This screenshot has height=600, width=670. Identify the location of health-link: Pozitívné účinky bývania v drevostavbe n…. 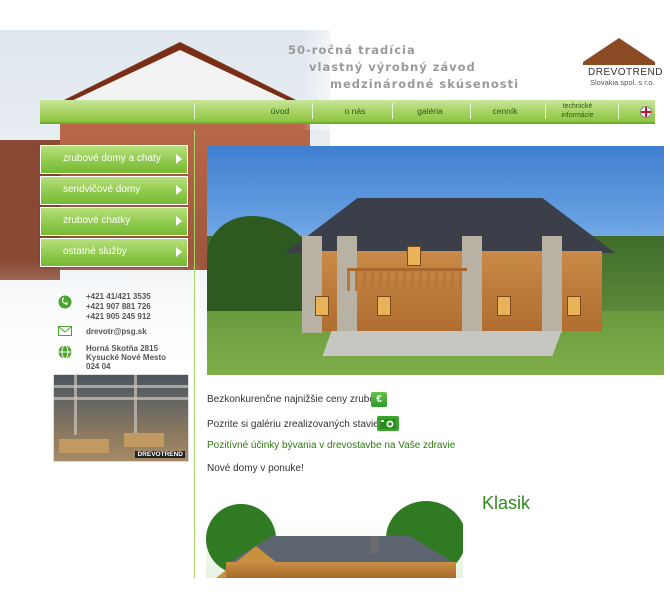
(331, 445).